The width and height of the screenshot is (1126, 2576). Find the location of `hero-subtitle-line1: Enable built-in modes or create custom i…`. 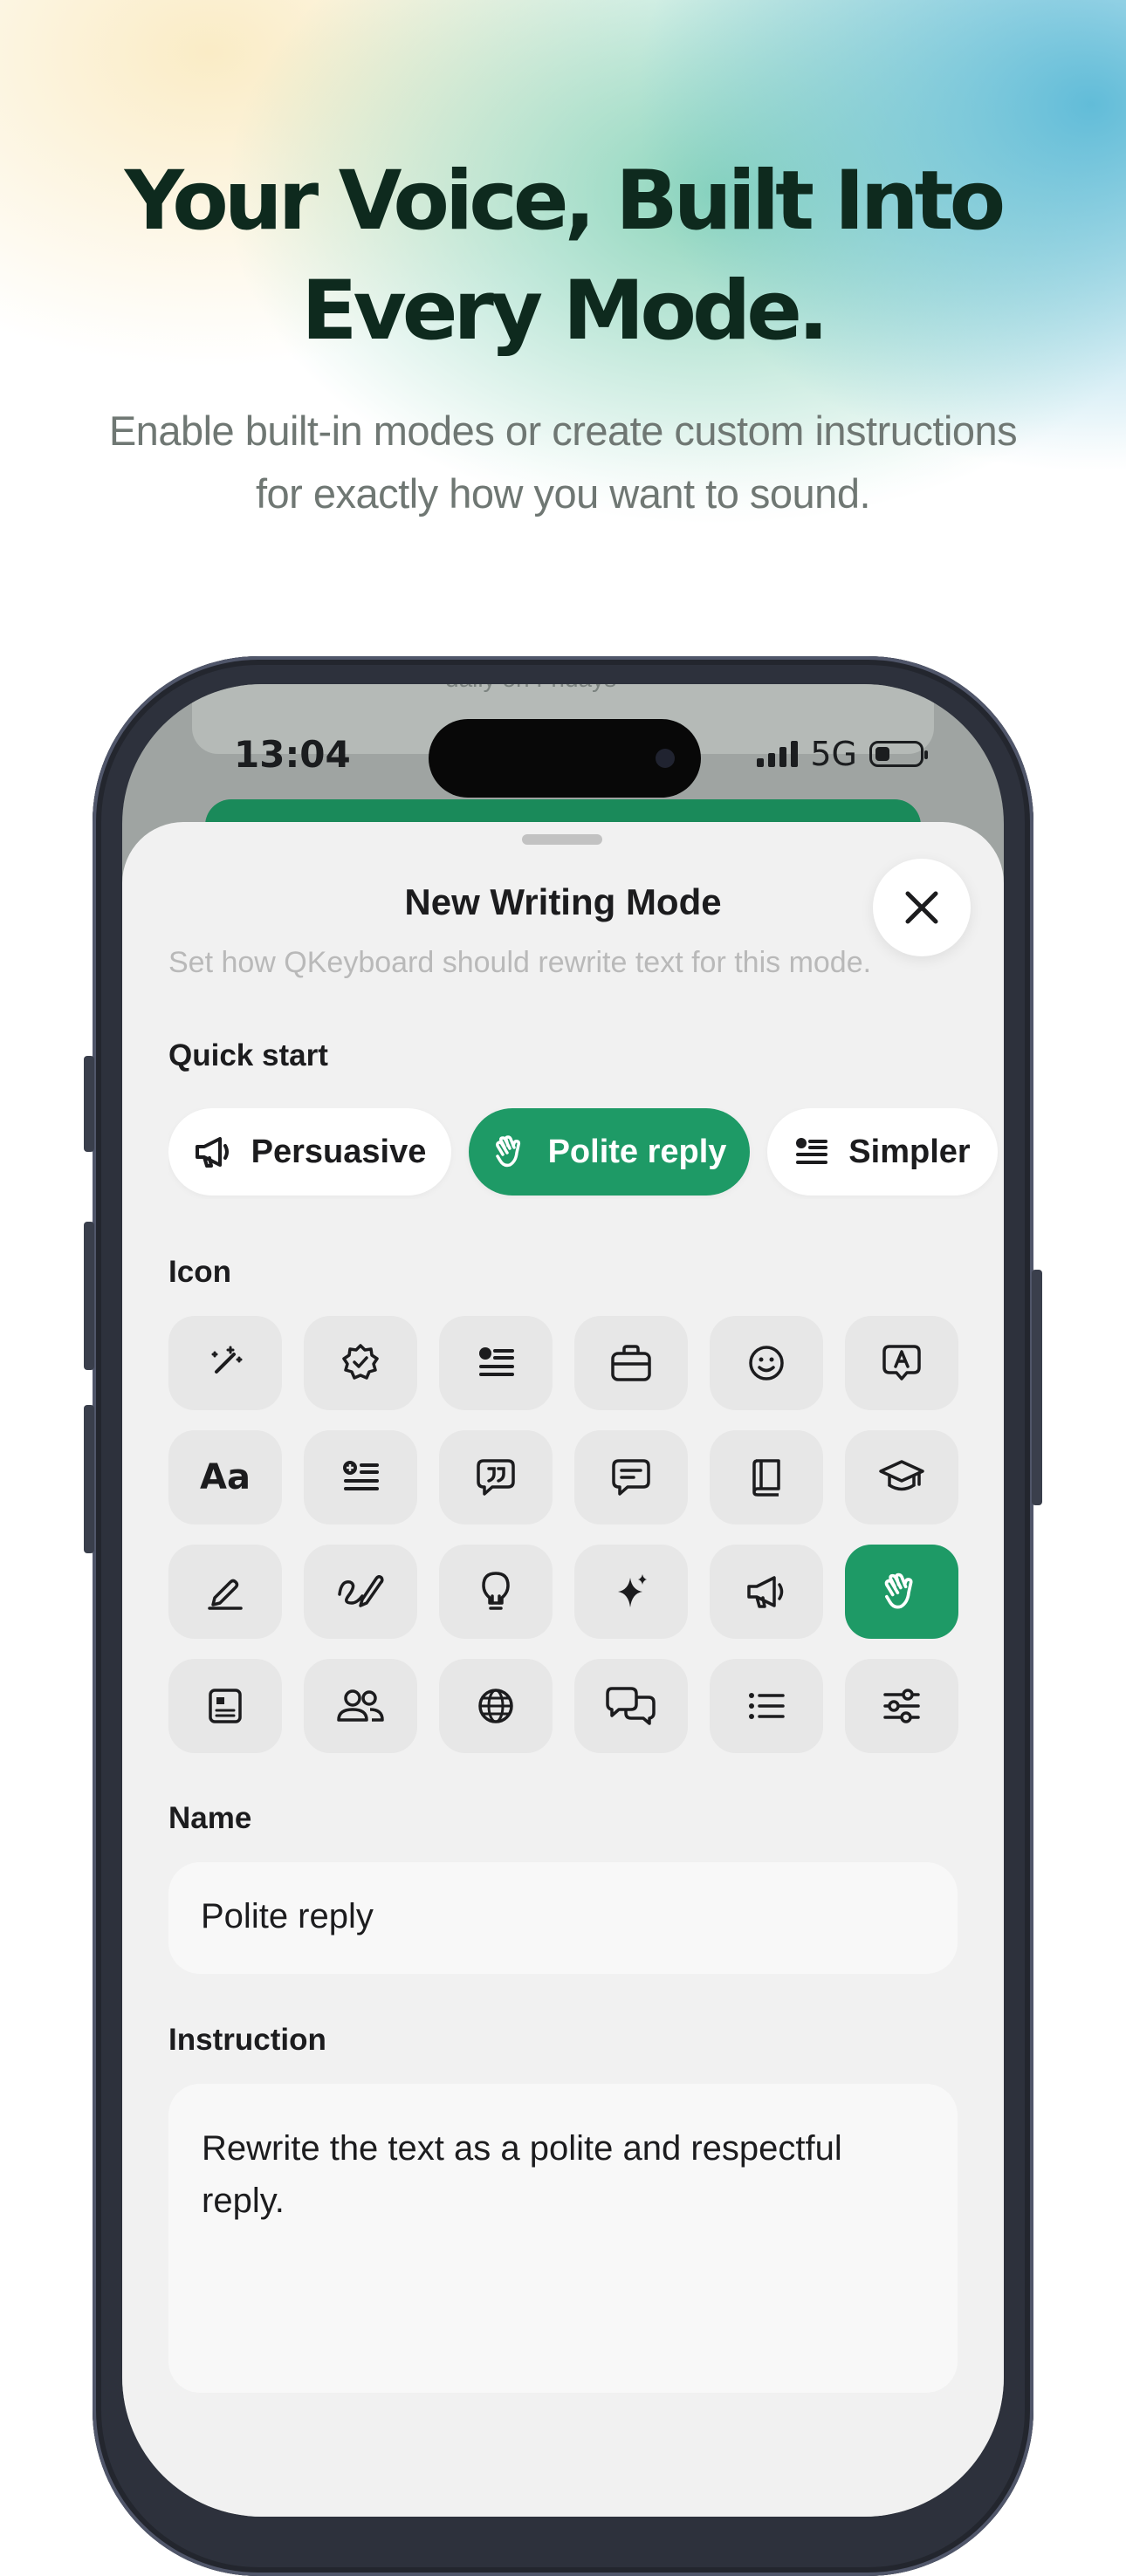

hero-subtitle-line1: Enable built-in modes or create custom i… is located at coordinates (563, 431).